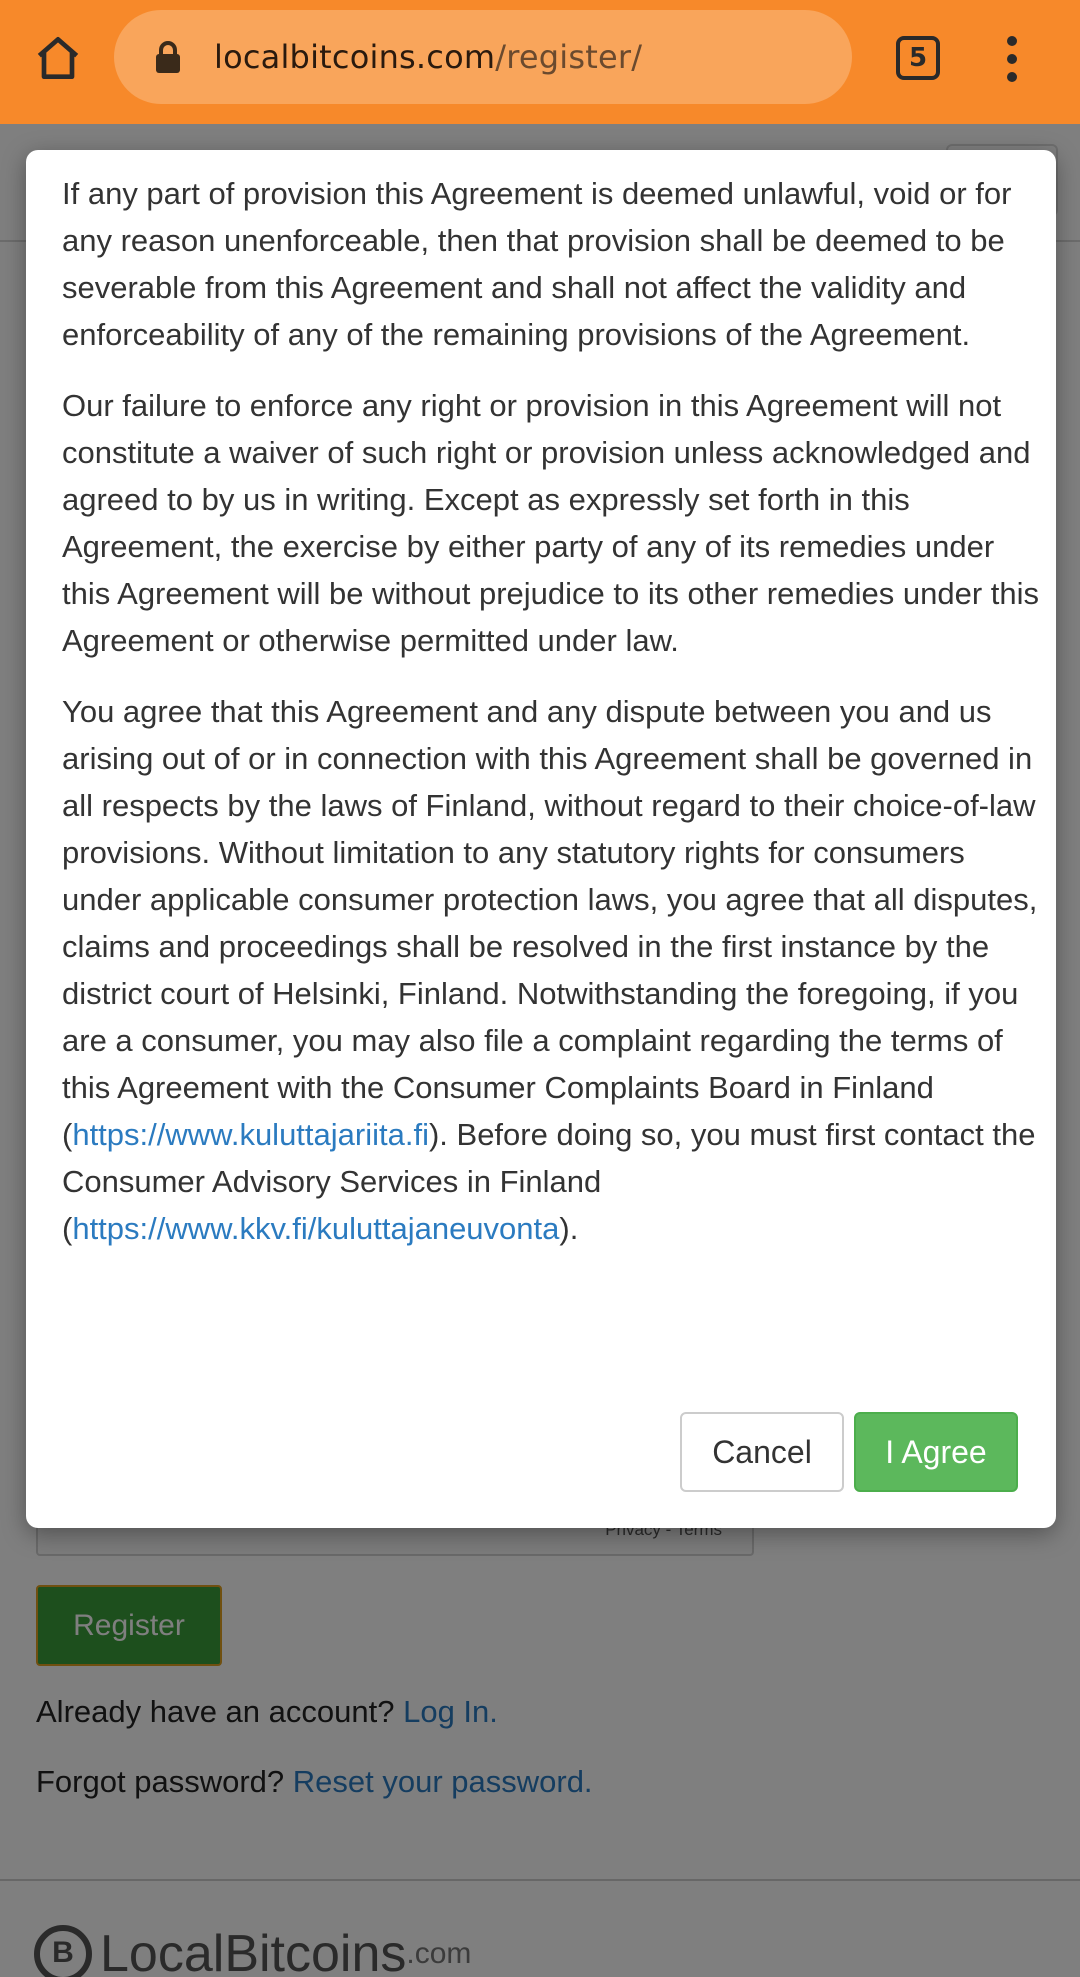 The height and width of the screenshot is (1977, 1080). I want to click on agree-button: I Agree, so click(936, 1452).